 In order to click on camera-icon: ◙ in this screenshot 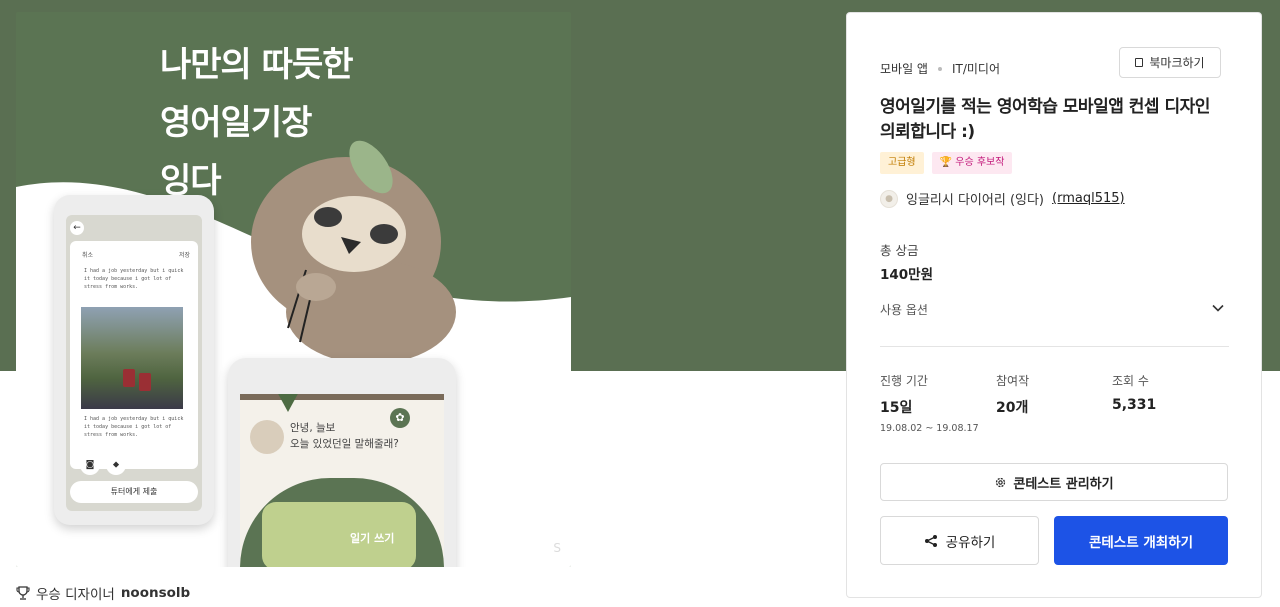, I will do `click(90, 465)`.